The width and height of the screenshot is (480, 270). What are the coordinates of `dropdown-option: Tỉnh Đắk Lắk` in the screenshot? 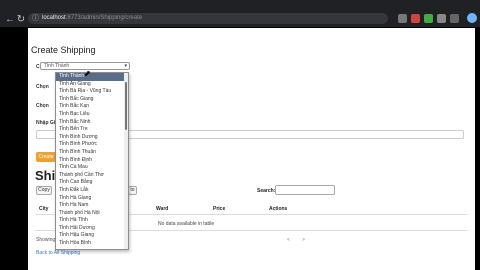 It's located at (92, 191).